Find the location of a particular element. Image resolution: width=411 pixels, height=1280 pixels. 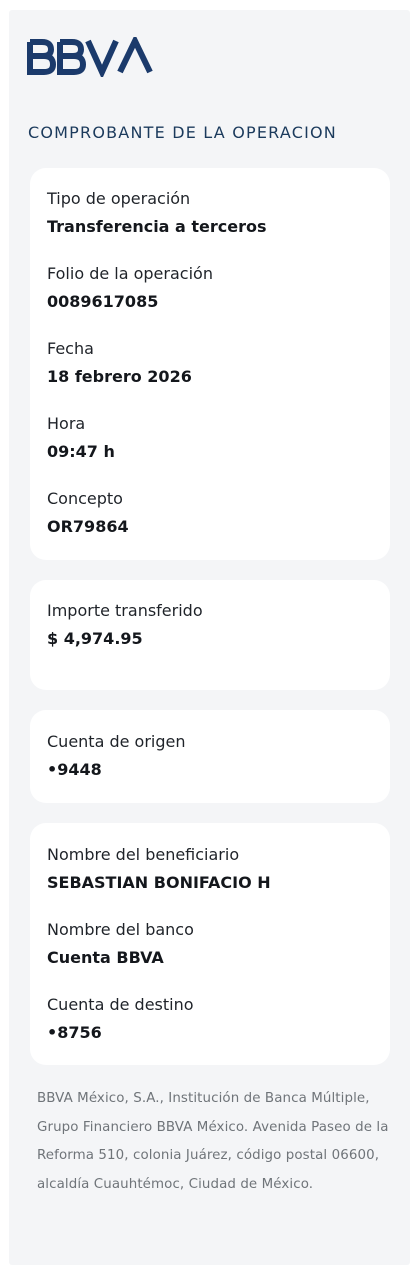

field-folio: Folio de la operación 0089617085 is located at coordinates (212, 288).